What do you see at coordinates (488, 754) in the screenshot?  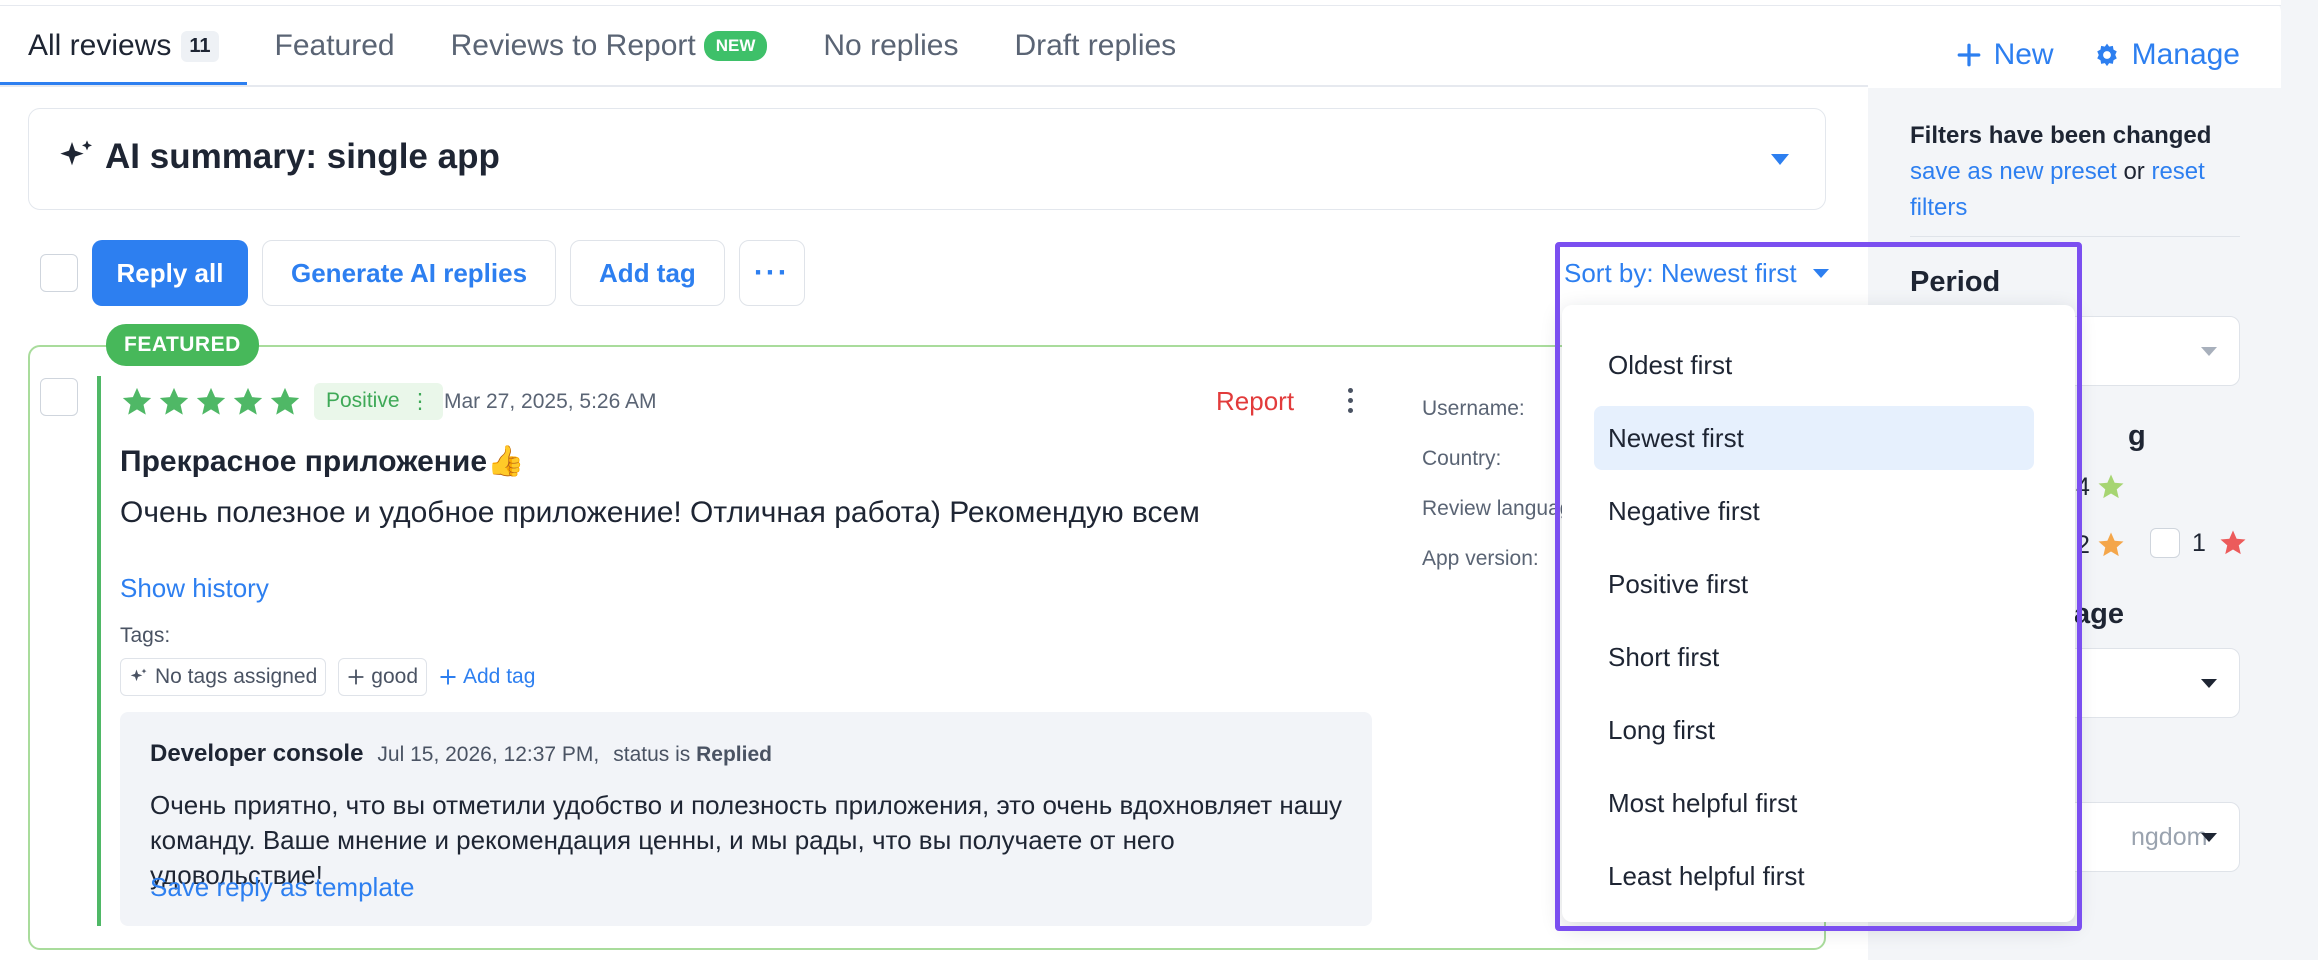 I see `reply-date: Jul 15, 2026, 12:37 PM,` at bounding box center [488, 754].